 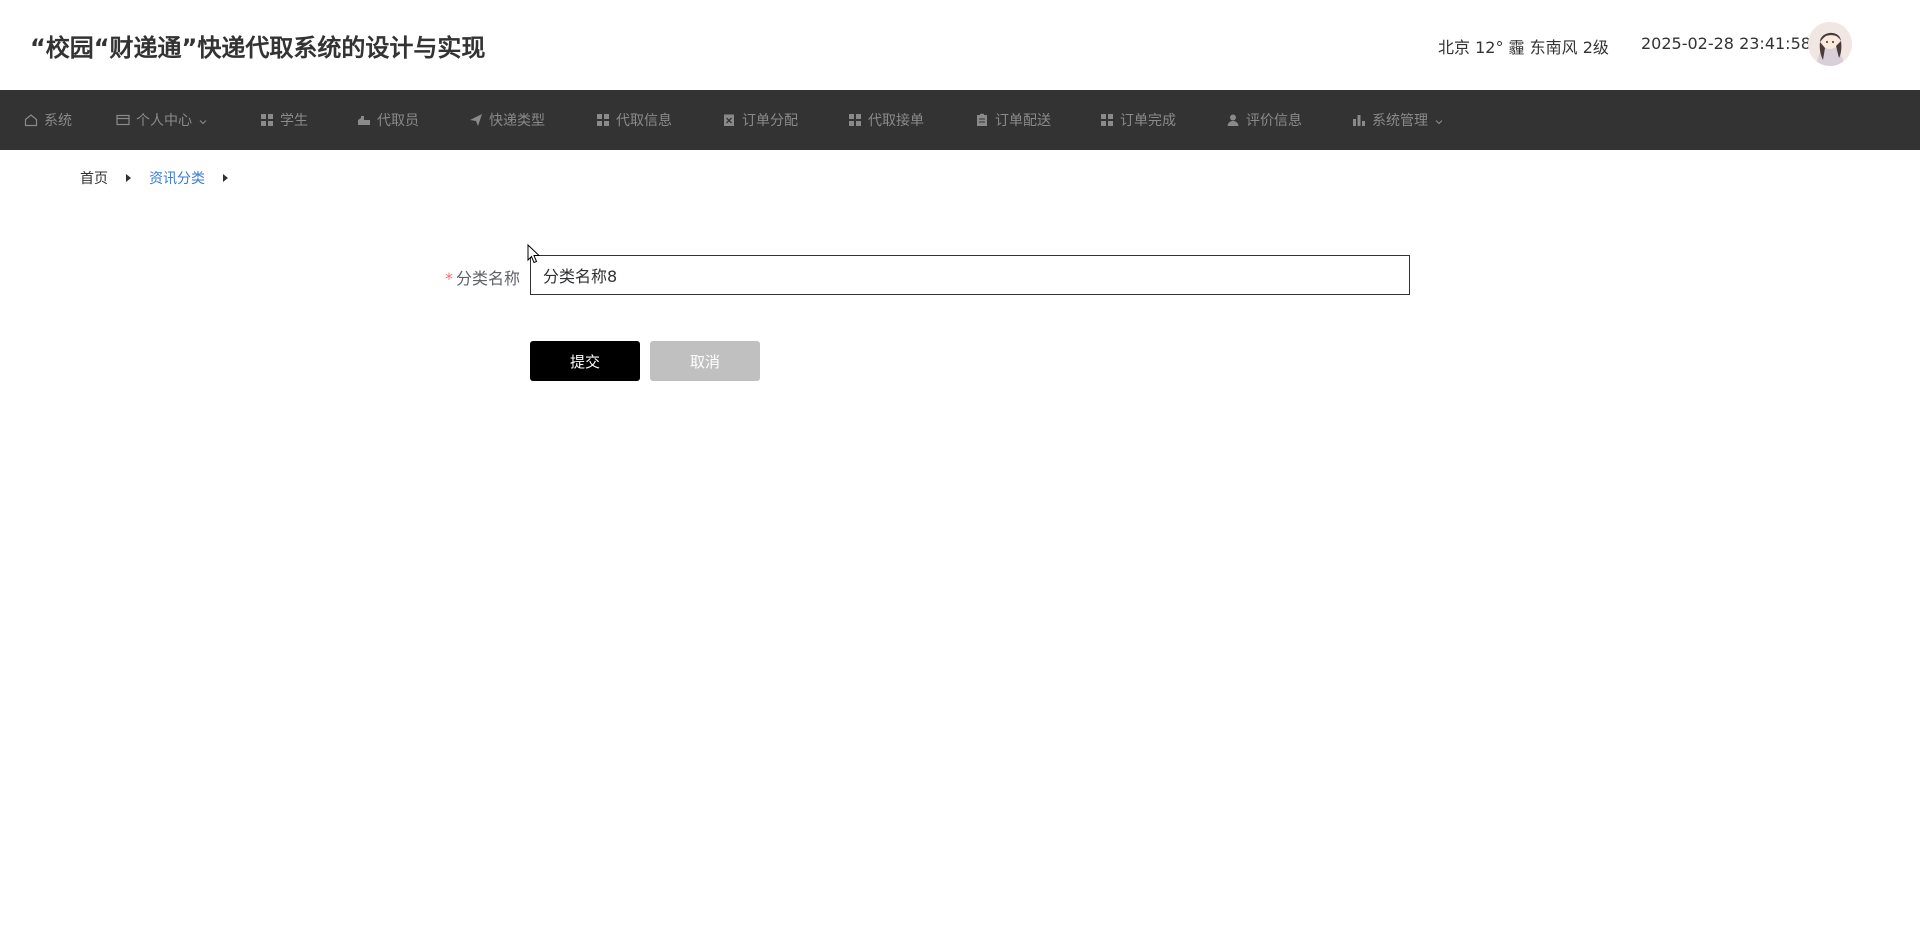 What do you see at coordinates (294, 121) in the screenshot?
I see `nav-item-label: 学生` at bounding box center [294, 121].